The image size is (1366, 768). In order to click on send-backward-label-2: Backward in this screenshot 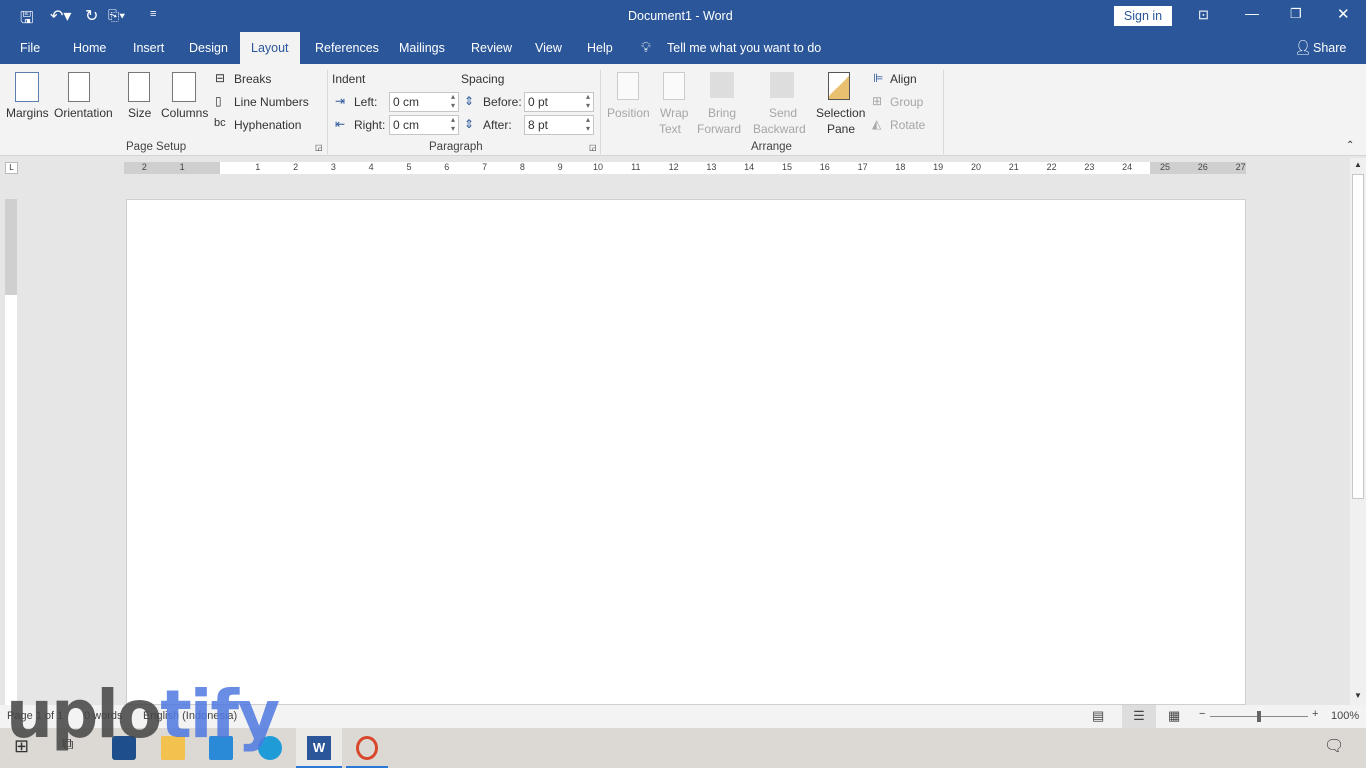, I will do `click(779, 129)`.